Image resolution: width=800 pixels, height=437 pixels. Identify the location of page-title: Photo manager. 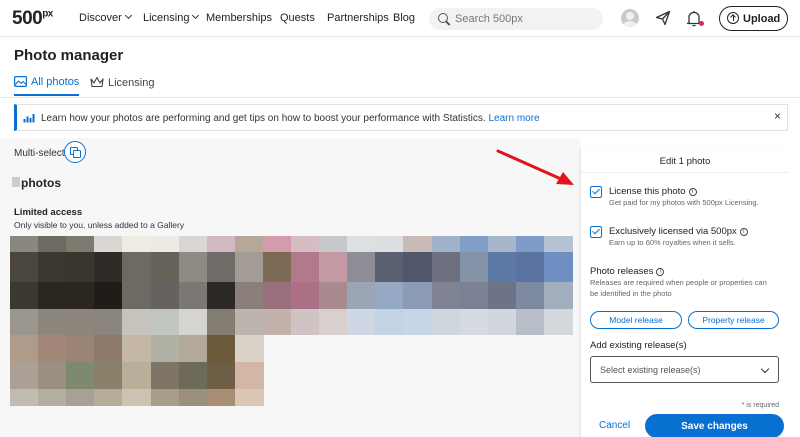
(69, 55).